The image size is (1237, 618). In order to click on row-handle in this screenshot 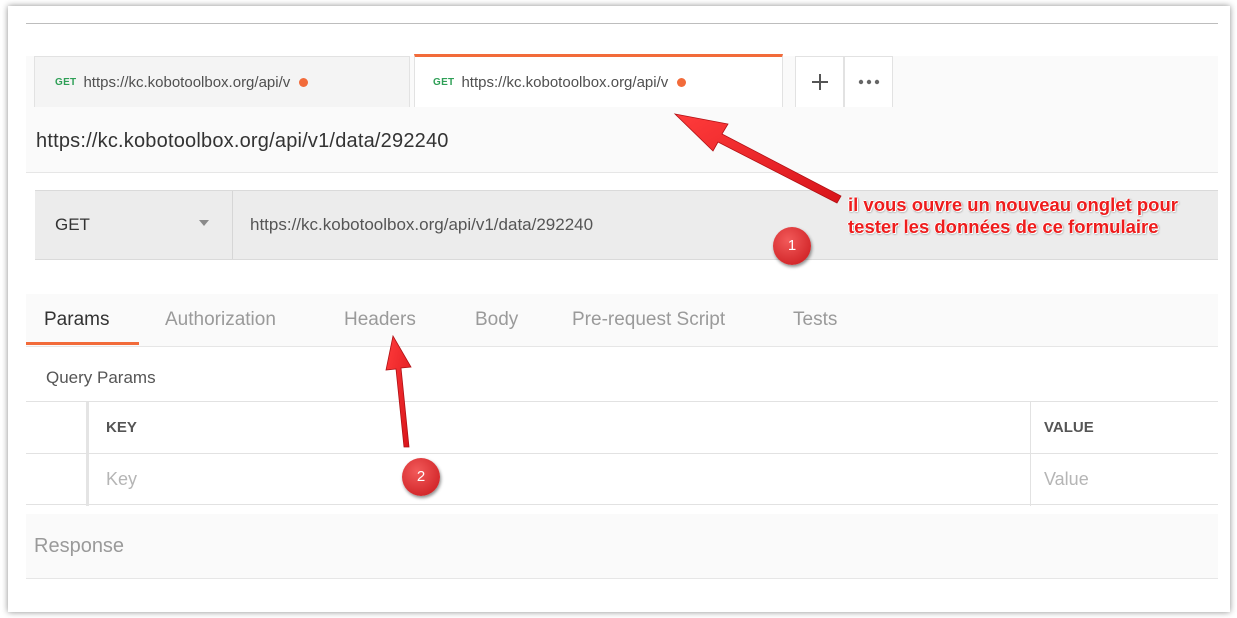, I will do `click(57, 480)`.